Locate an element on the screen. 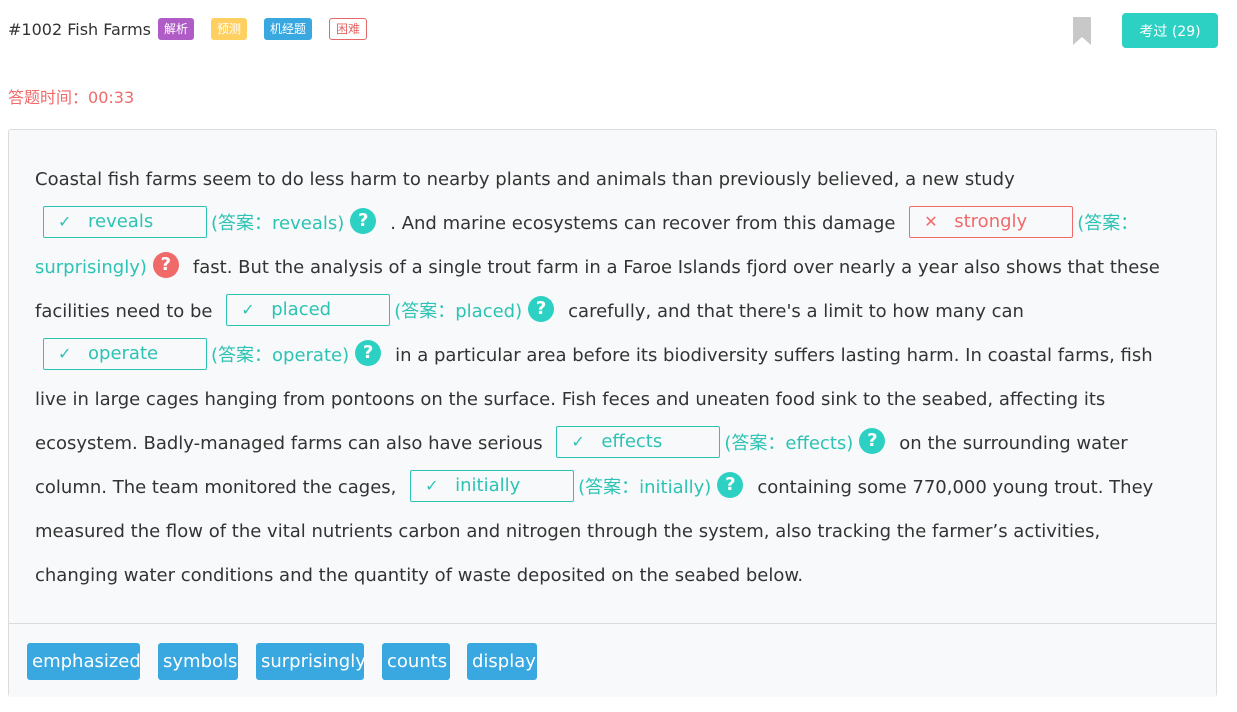 Image resolution: width=1237 pixels, height=712 pixels. cross-icon: ✕ is located at coordinates (931, 221).